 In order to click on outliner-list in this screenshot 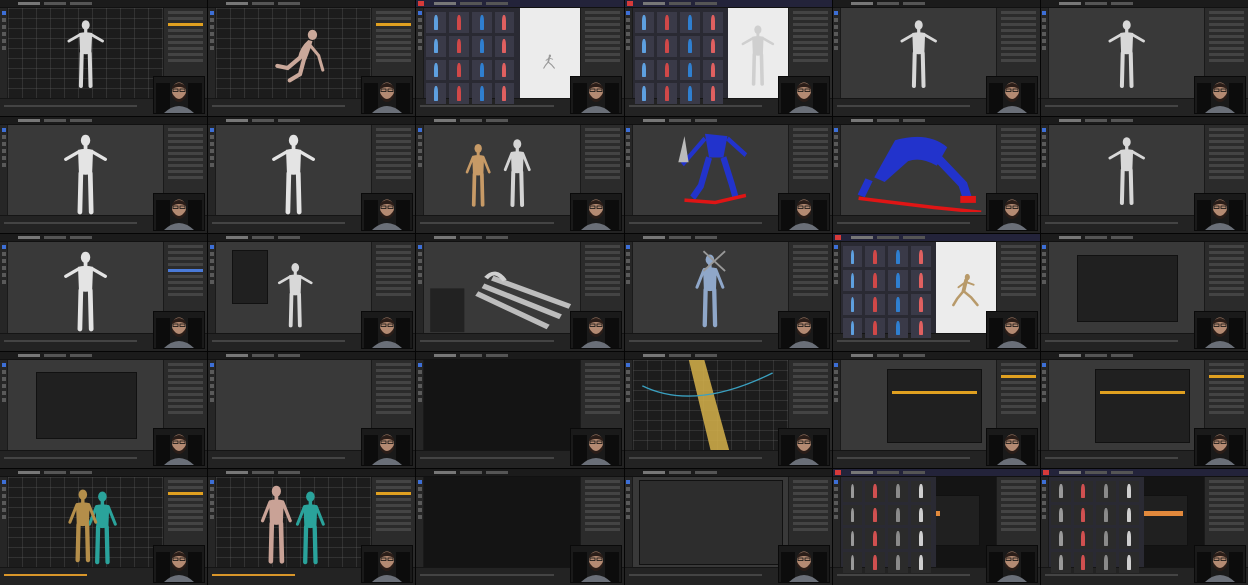, I will do `click(711, 523)`.